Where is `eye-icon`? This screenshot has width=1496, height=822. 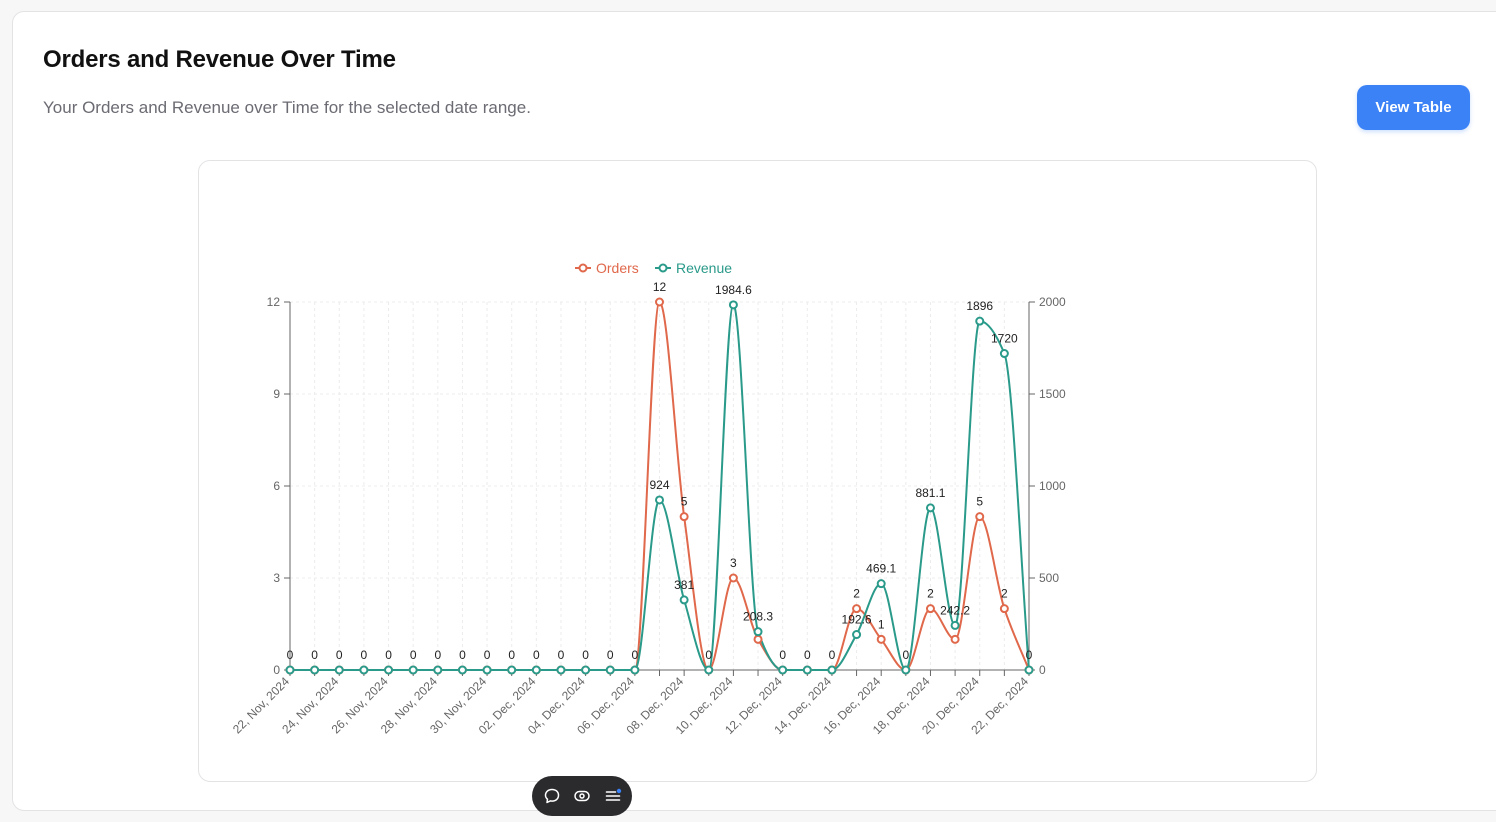
eye-icon is located at coordinates (582, 796).